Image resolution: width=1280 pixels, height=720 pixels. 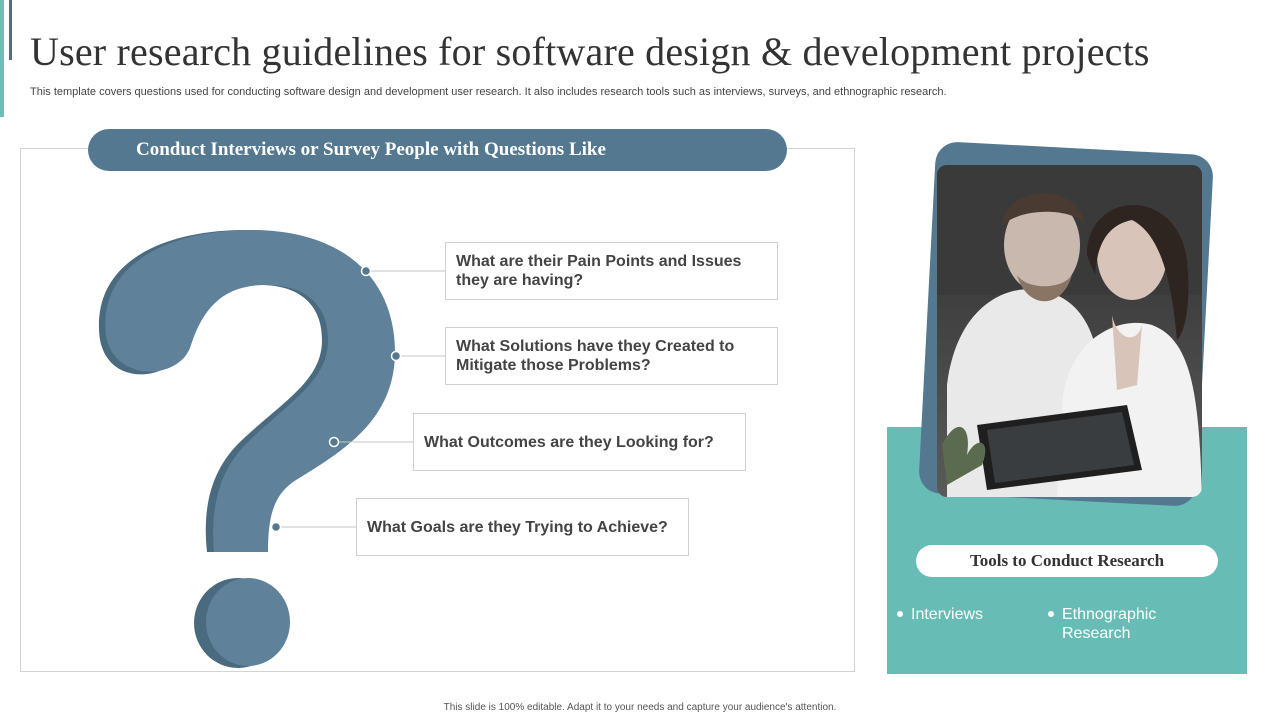 I want to click on tool-item-ethnographic: Ethnographic Research, so click(x=1115, y=624).